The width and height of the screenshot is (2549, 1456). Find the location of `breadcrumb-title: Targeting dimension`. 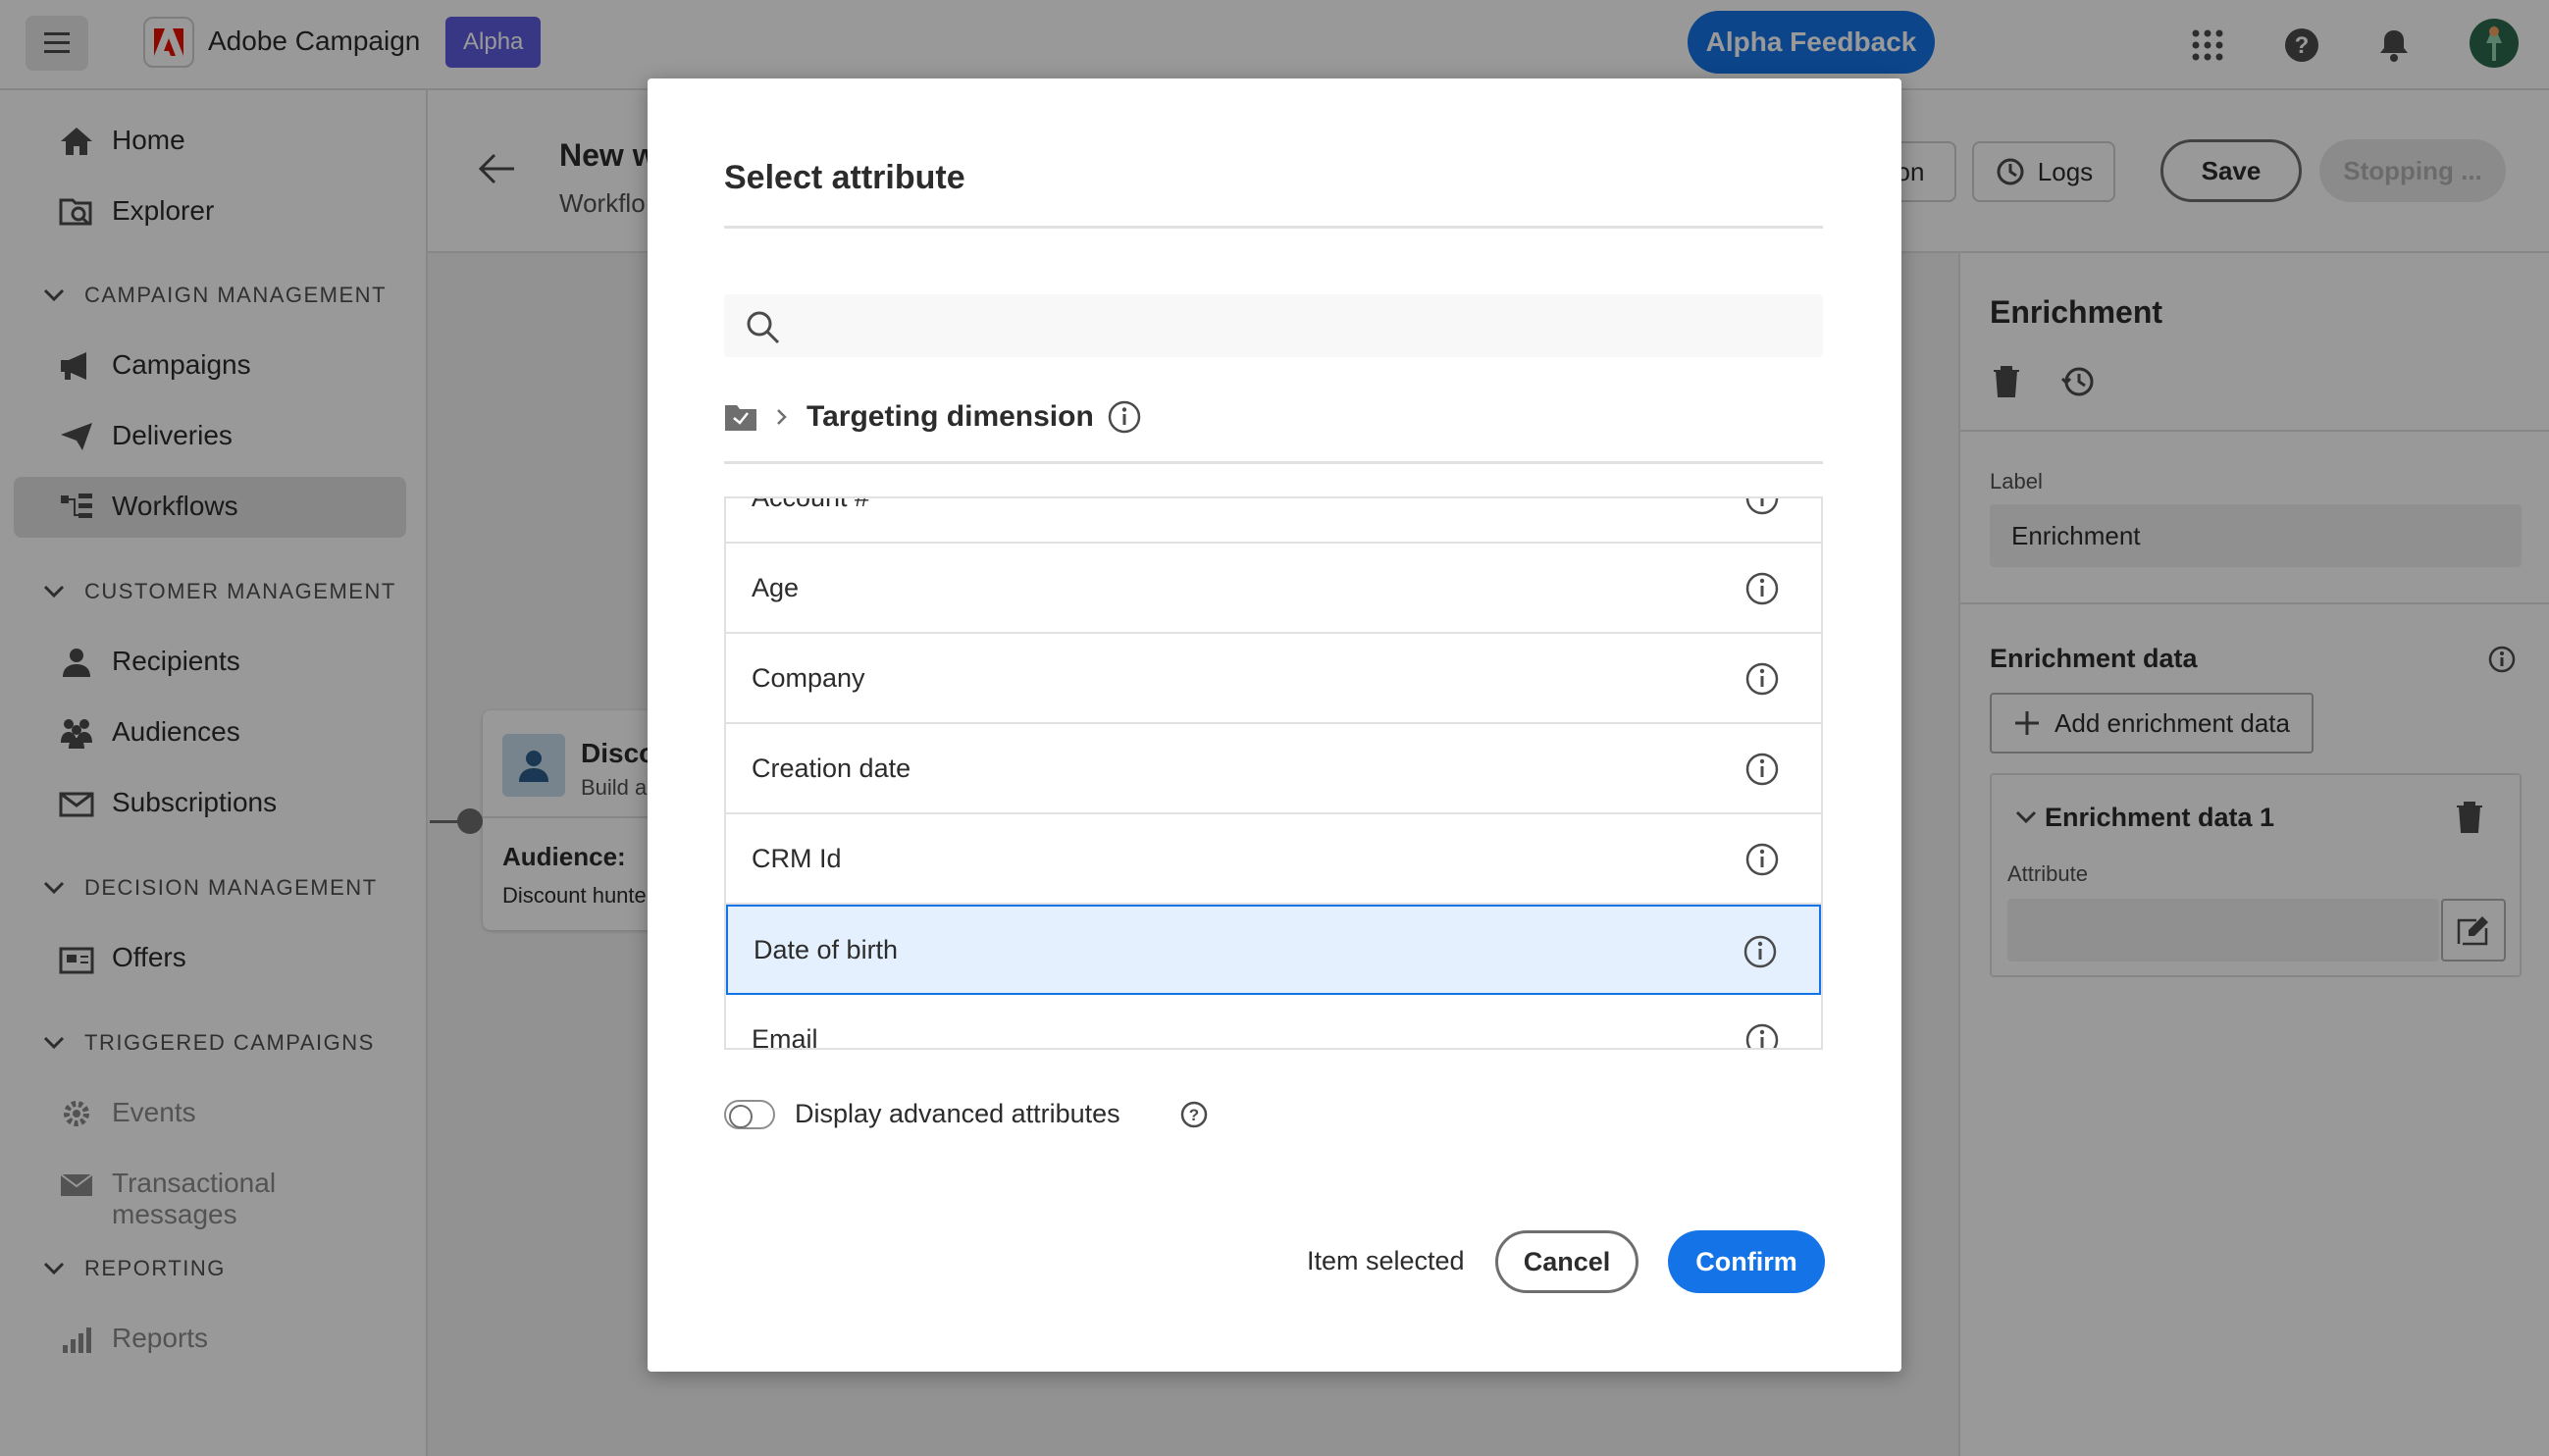

breadcrumb-title: Targeting dimension is located at coordinates (950, 416).